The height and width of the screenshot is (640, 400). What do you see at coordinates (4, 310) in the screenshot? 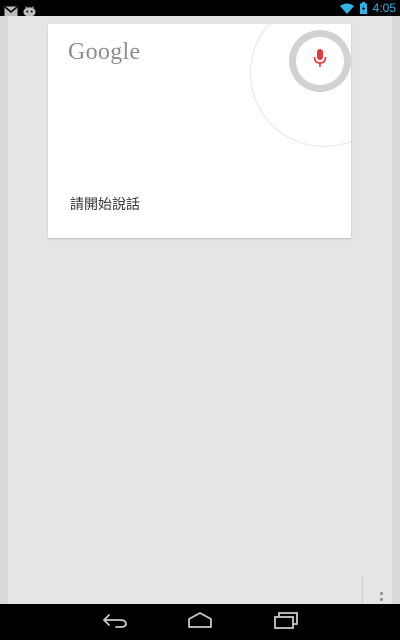
I see `left-gutter` at bounding box center [4, 310].